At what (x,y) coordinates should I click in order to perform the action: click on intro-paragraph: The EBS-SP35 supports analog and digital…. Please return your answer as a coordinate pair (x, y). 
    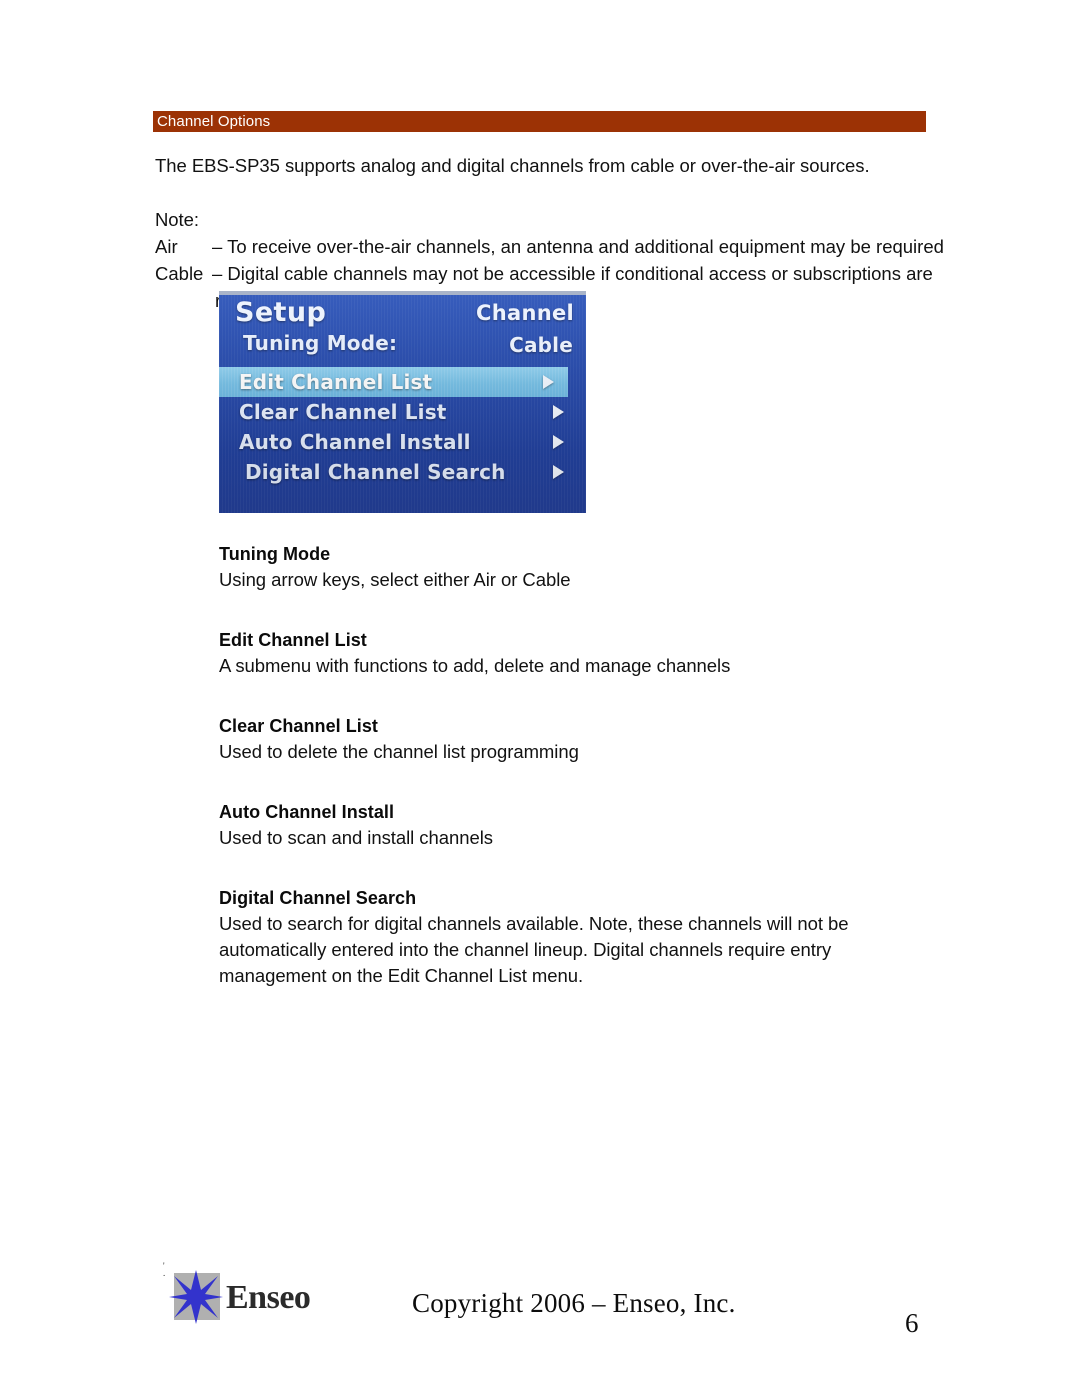
    Looking at the image, I should click on (512, 165).